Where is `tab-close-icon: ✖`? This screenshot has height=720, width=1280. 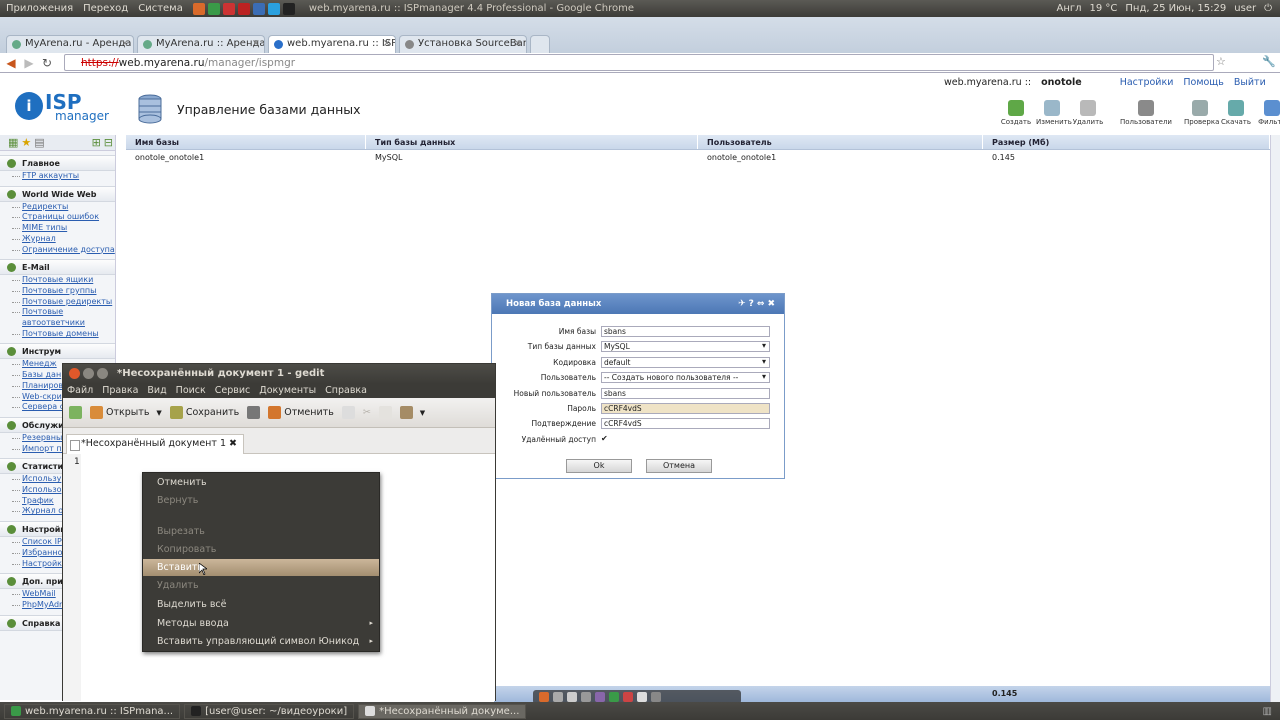 tab-close-icon: ✖ is located at coordinates (233, 443).